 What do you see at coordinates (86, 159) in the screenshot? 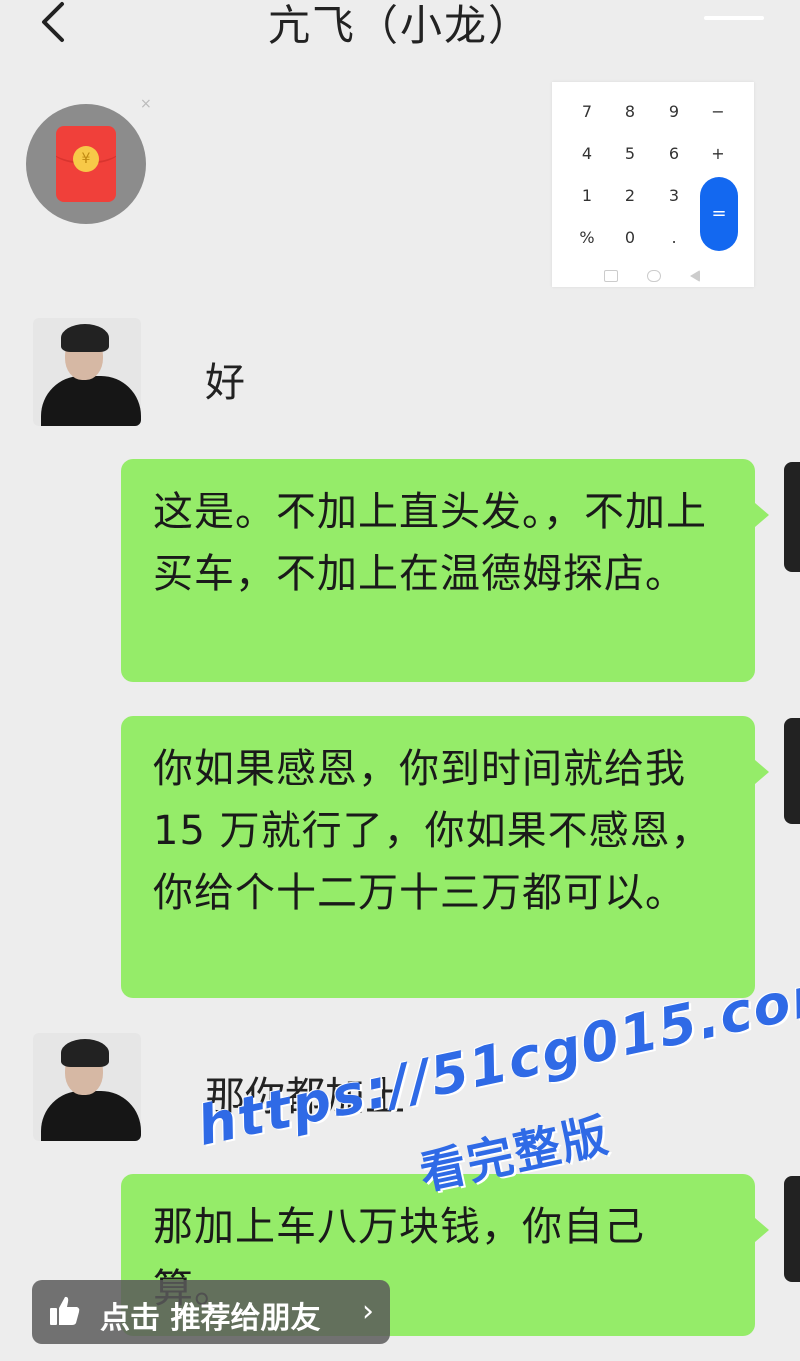
I see `coin-icon: ¥` at bounding box center [86, 159].